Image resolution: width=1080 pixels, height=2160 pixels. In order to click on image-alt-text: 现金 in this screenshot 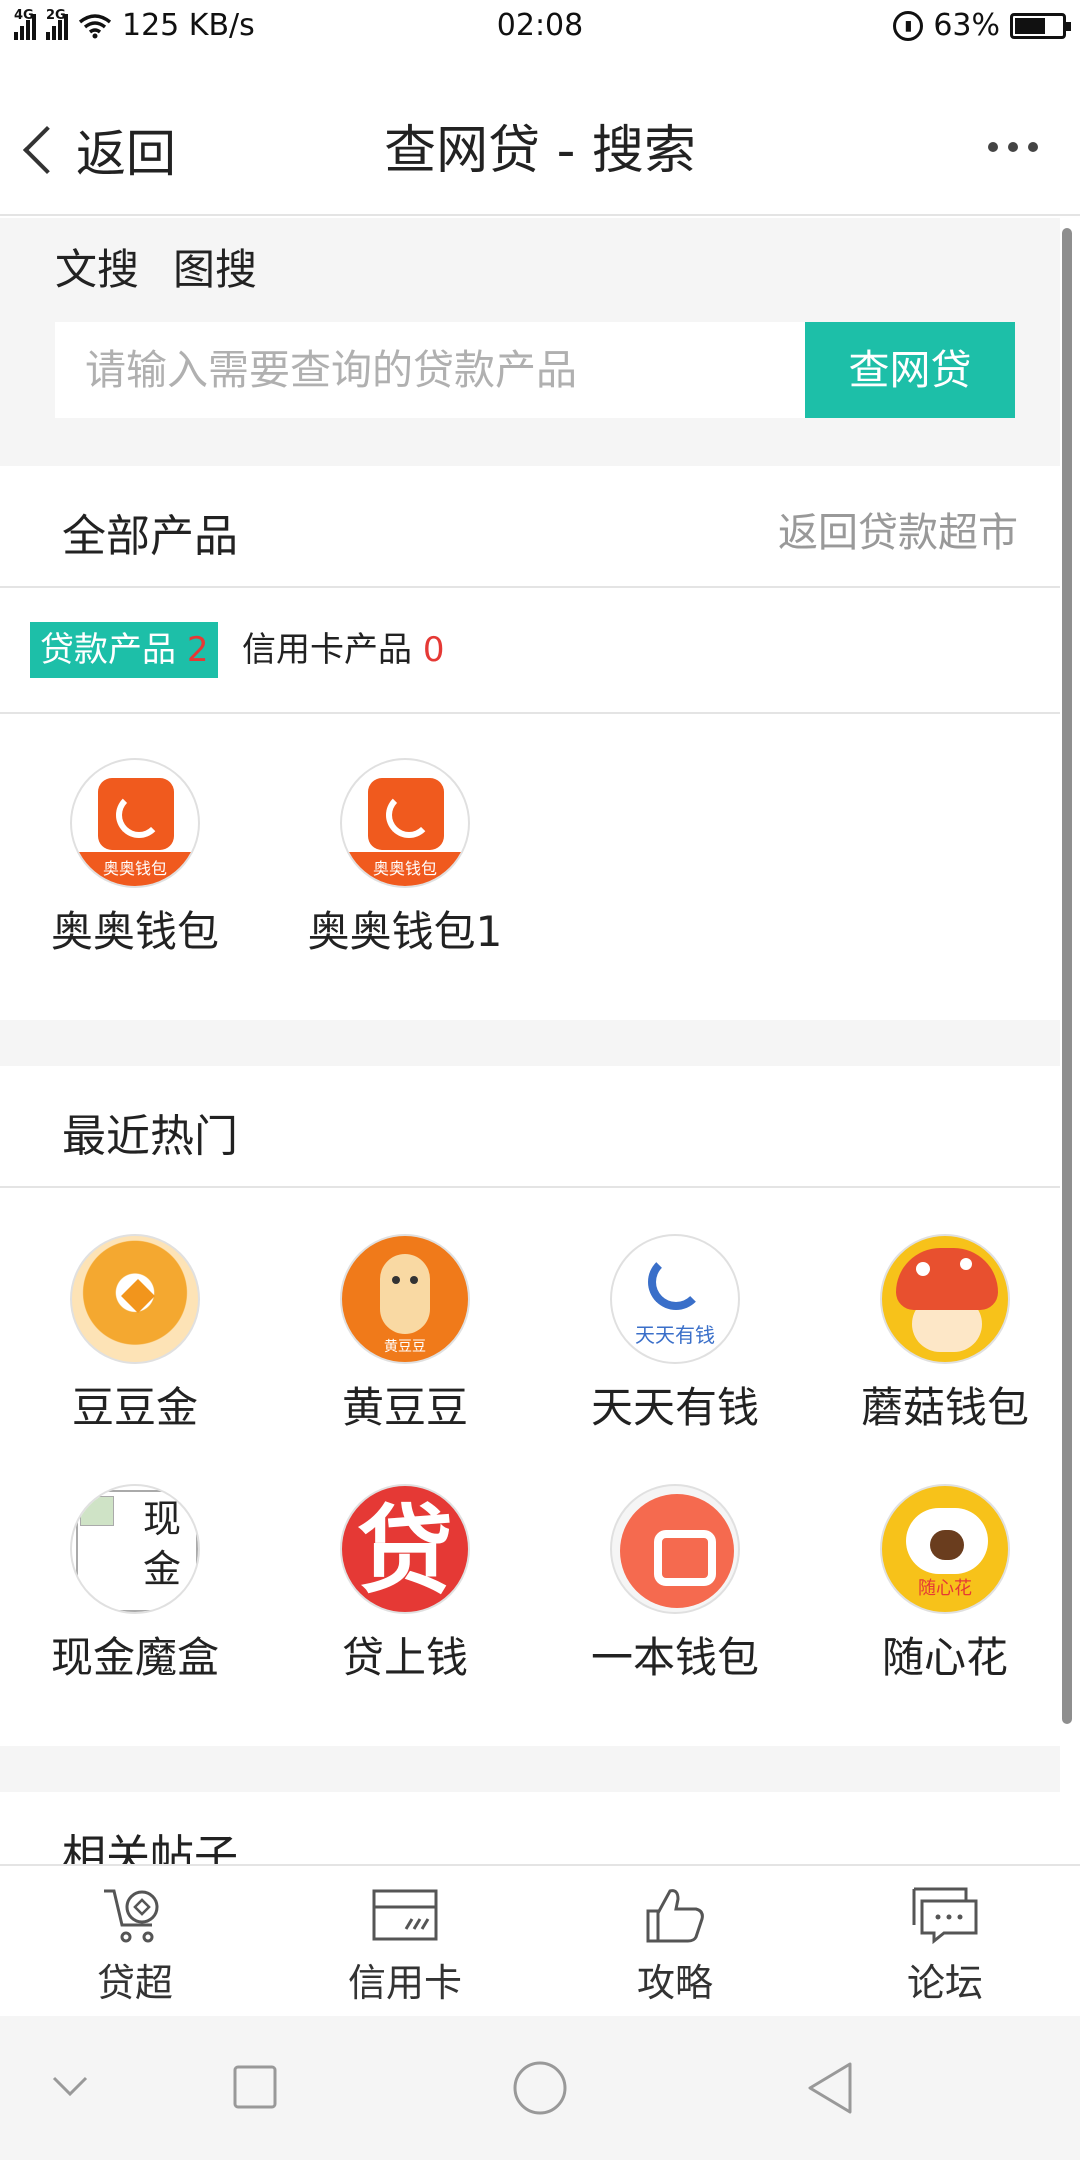, I will do `click(161, 1544)`.